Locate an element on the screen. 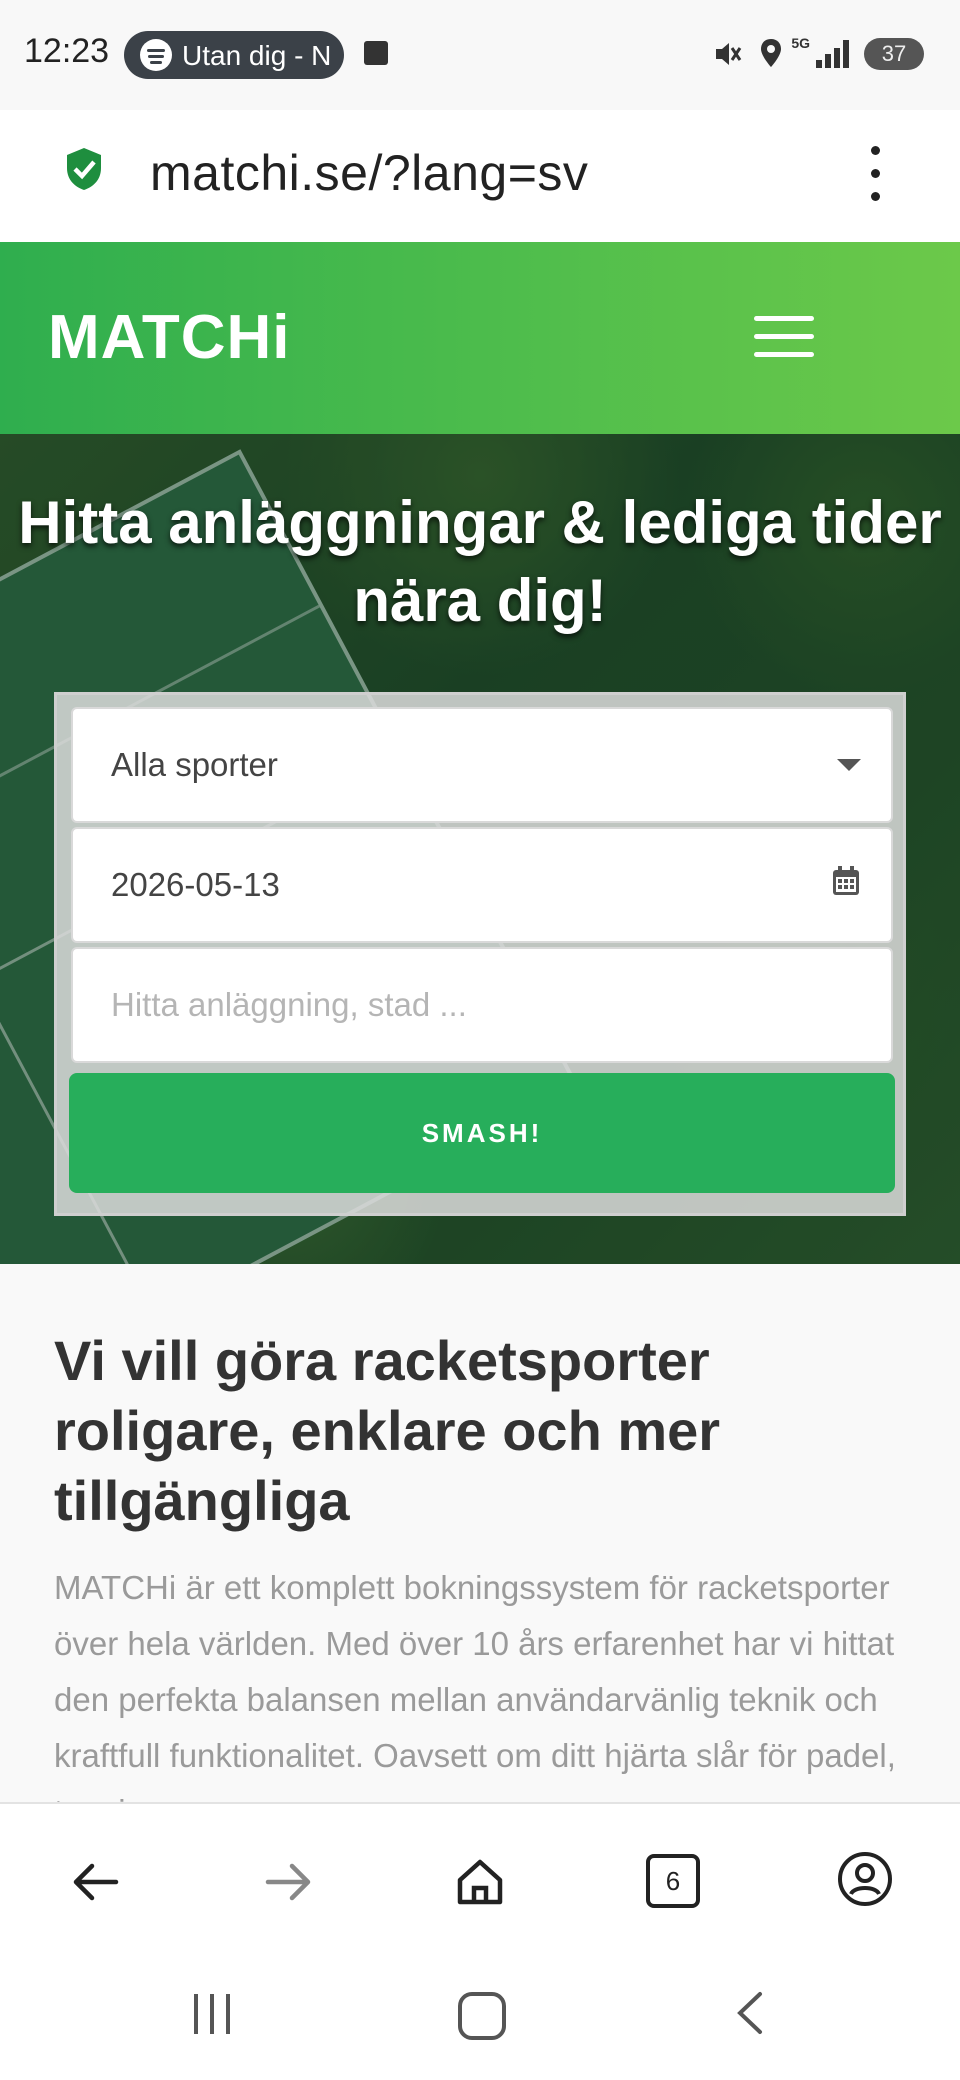 The height and width of the screenshot is (2080, 960). media-pill-text: Utan dig - N is located at coordinates (257, 55).